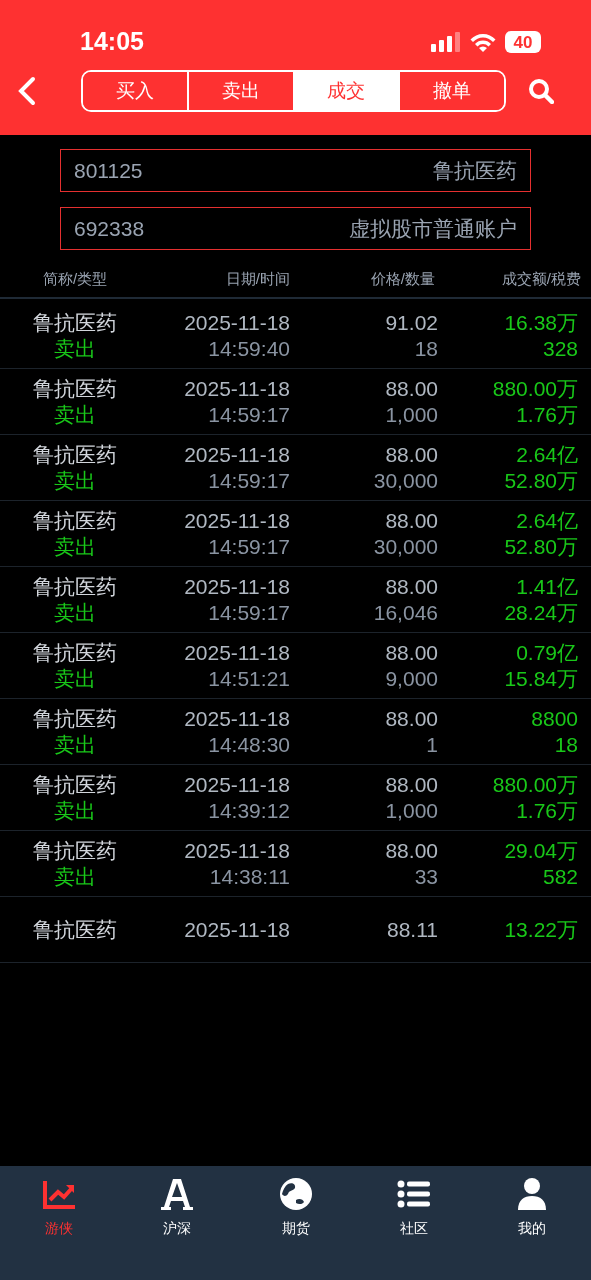  I want to click on input-field: 692338 虚拟股市普通账户, so click(295, 228).